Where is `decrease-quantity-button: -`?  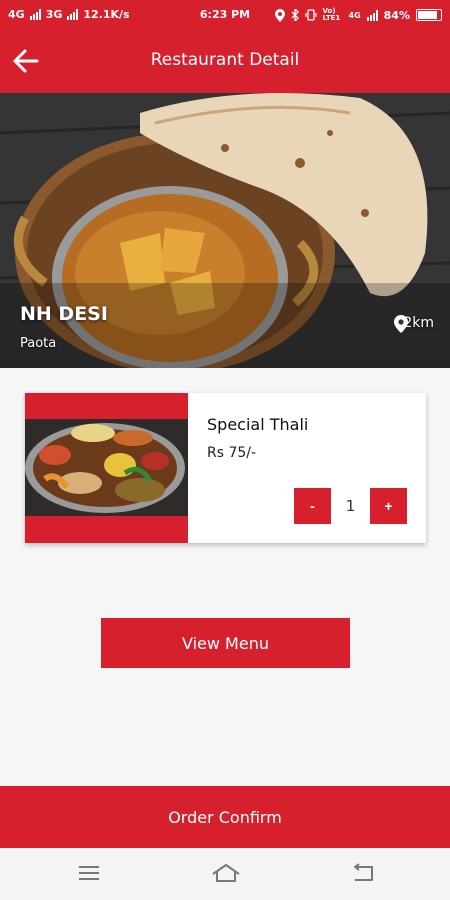
decrease-quantity-button: - is located at coordinates (312, 506).